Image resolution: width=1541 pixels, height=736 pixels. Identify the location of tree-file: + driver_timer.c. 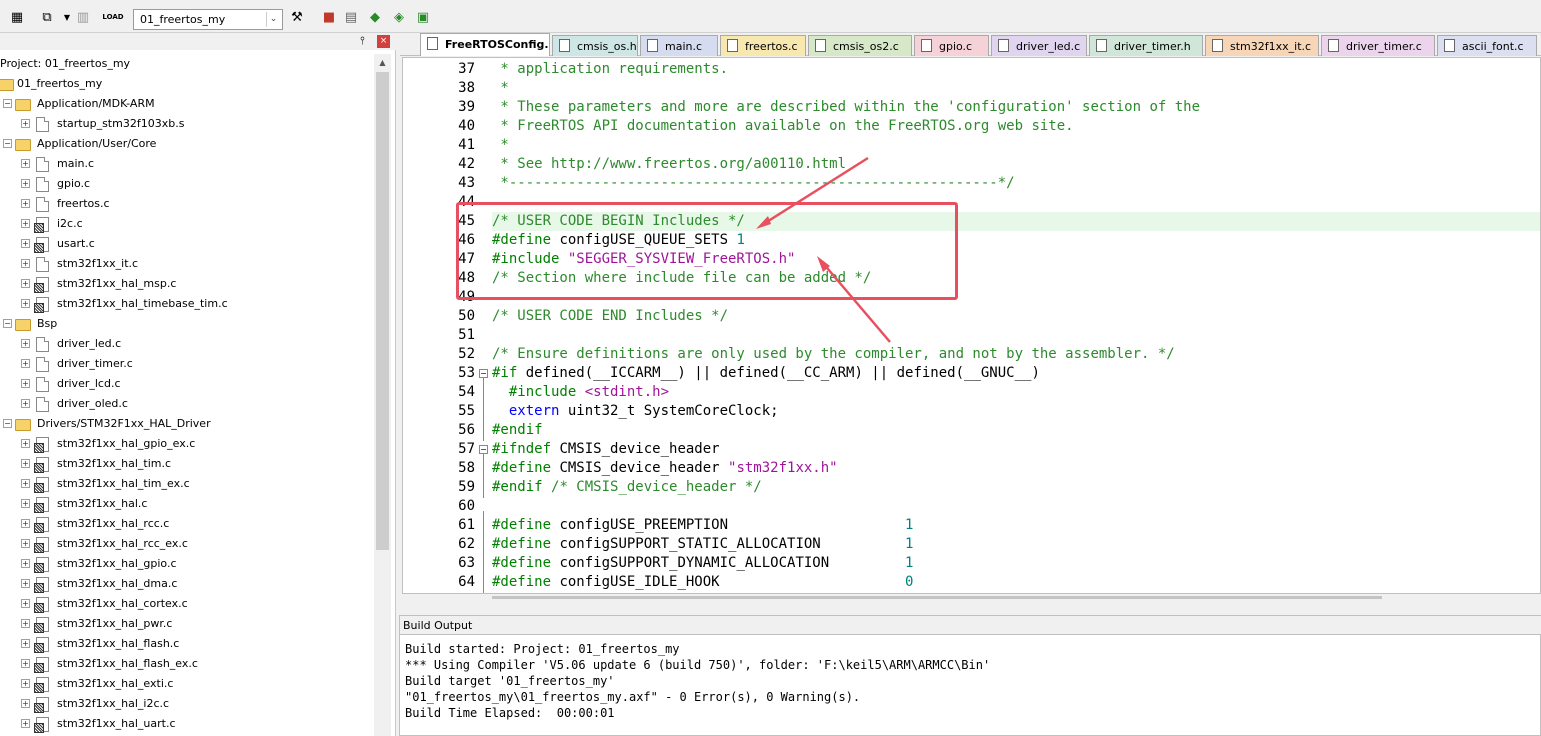
(186, 364).